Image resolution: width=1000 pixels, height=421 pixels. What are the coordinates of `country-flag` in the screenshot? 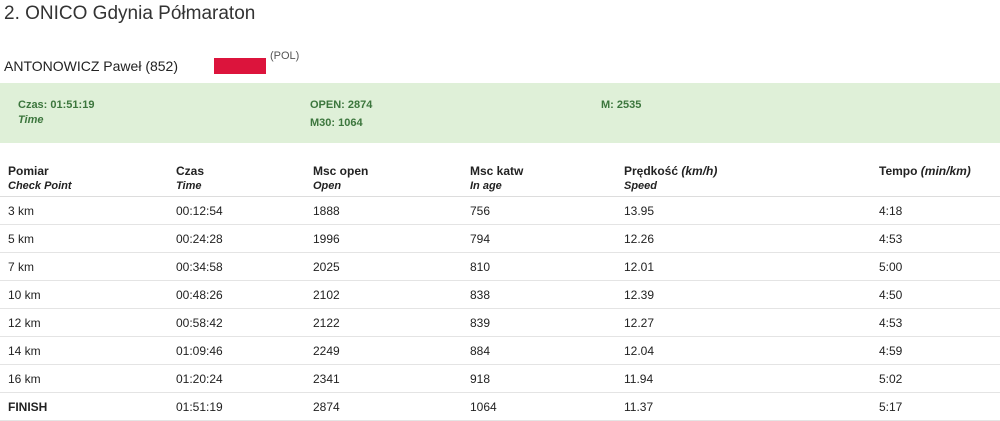 It's located at (240, 66).